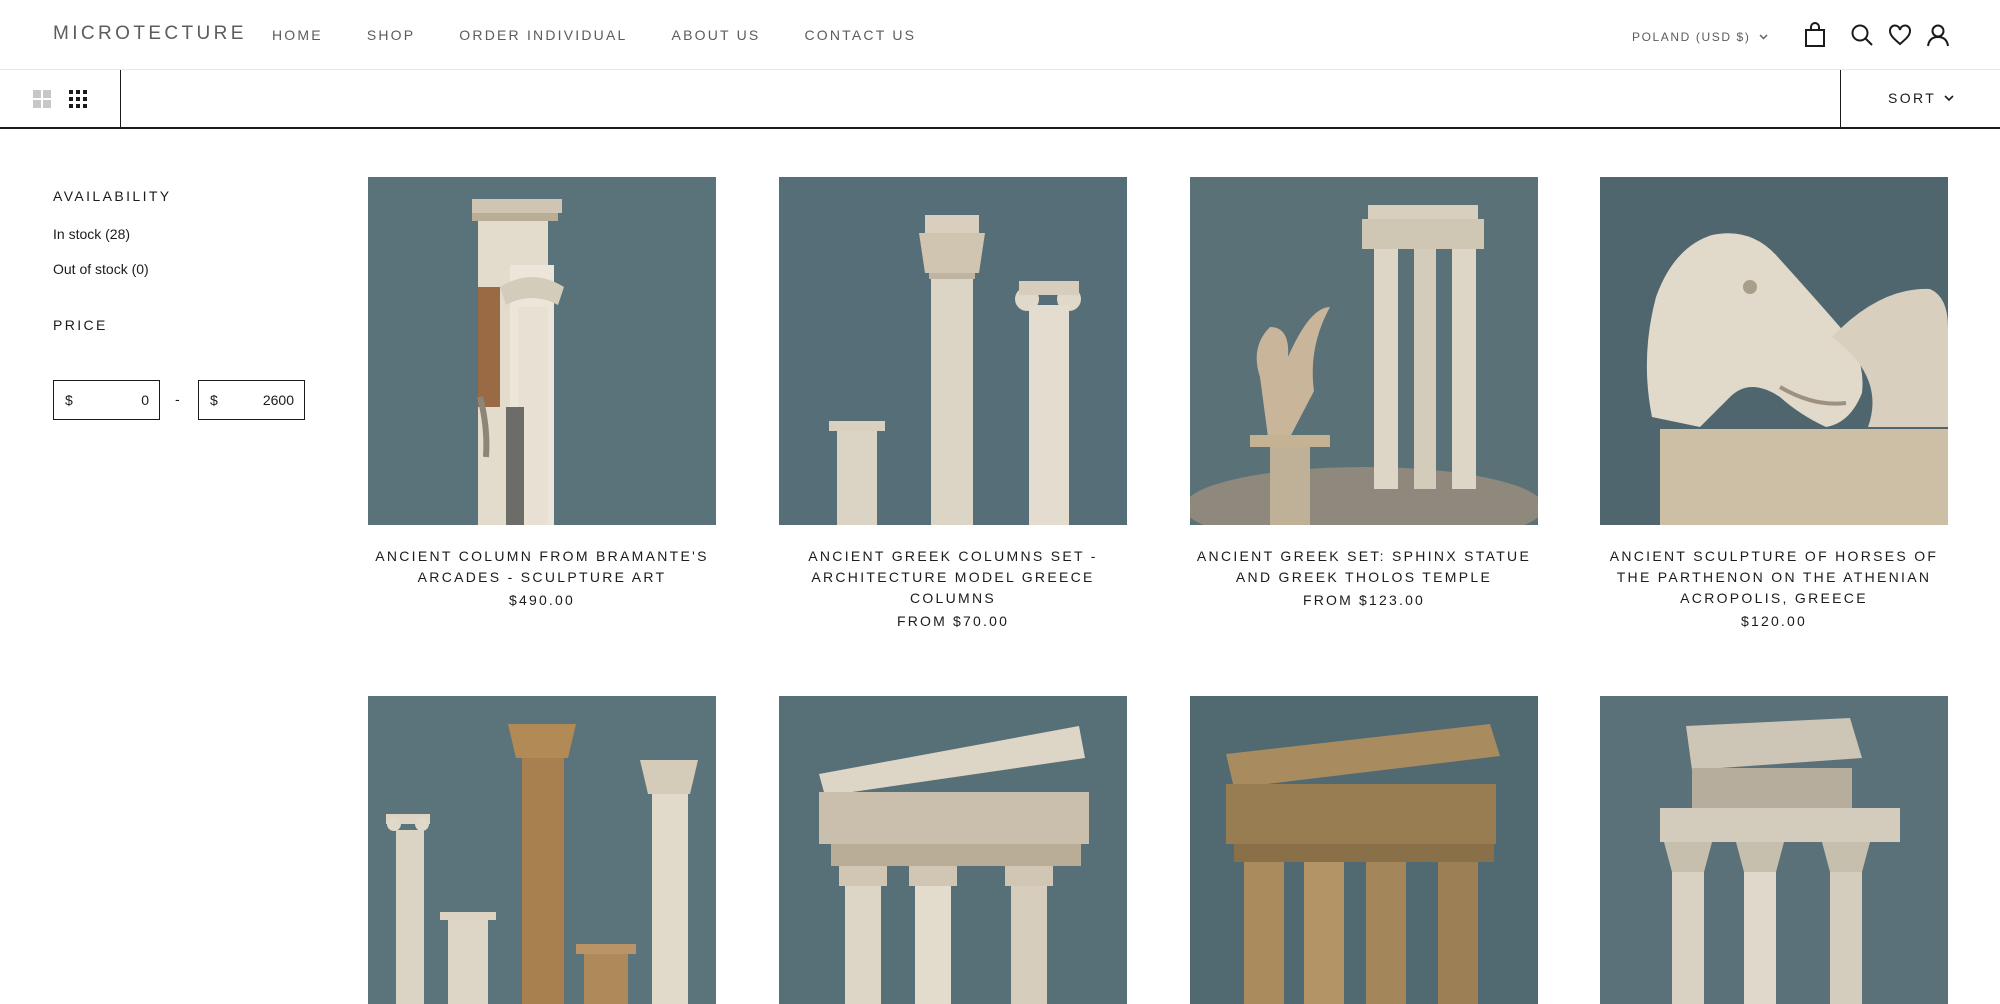 This screenshot has width=2000, height=1004. What do you see at coordinates (150, 34) in the screenshot?
I see `site-logo: MICROTECTURE` at bounding box center [150, 34].